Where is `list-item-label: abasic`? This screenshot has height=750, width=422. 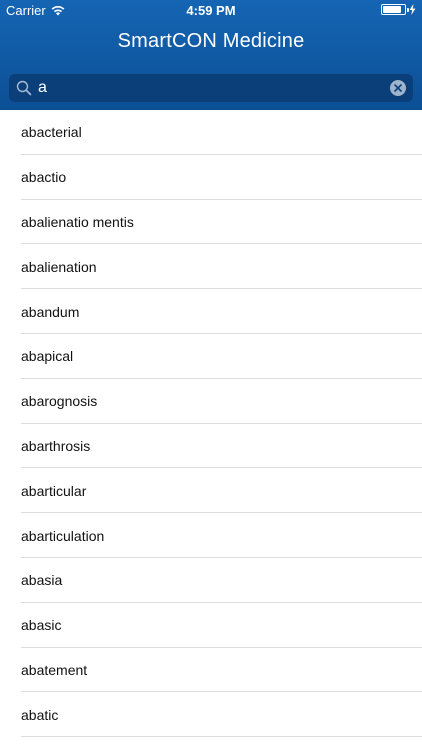
list-item-label: abasic is located at coordinates (41, 625).